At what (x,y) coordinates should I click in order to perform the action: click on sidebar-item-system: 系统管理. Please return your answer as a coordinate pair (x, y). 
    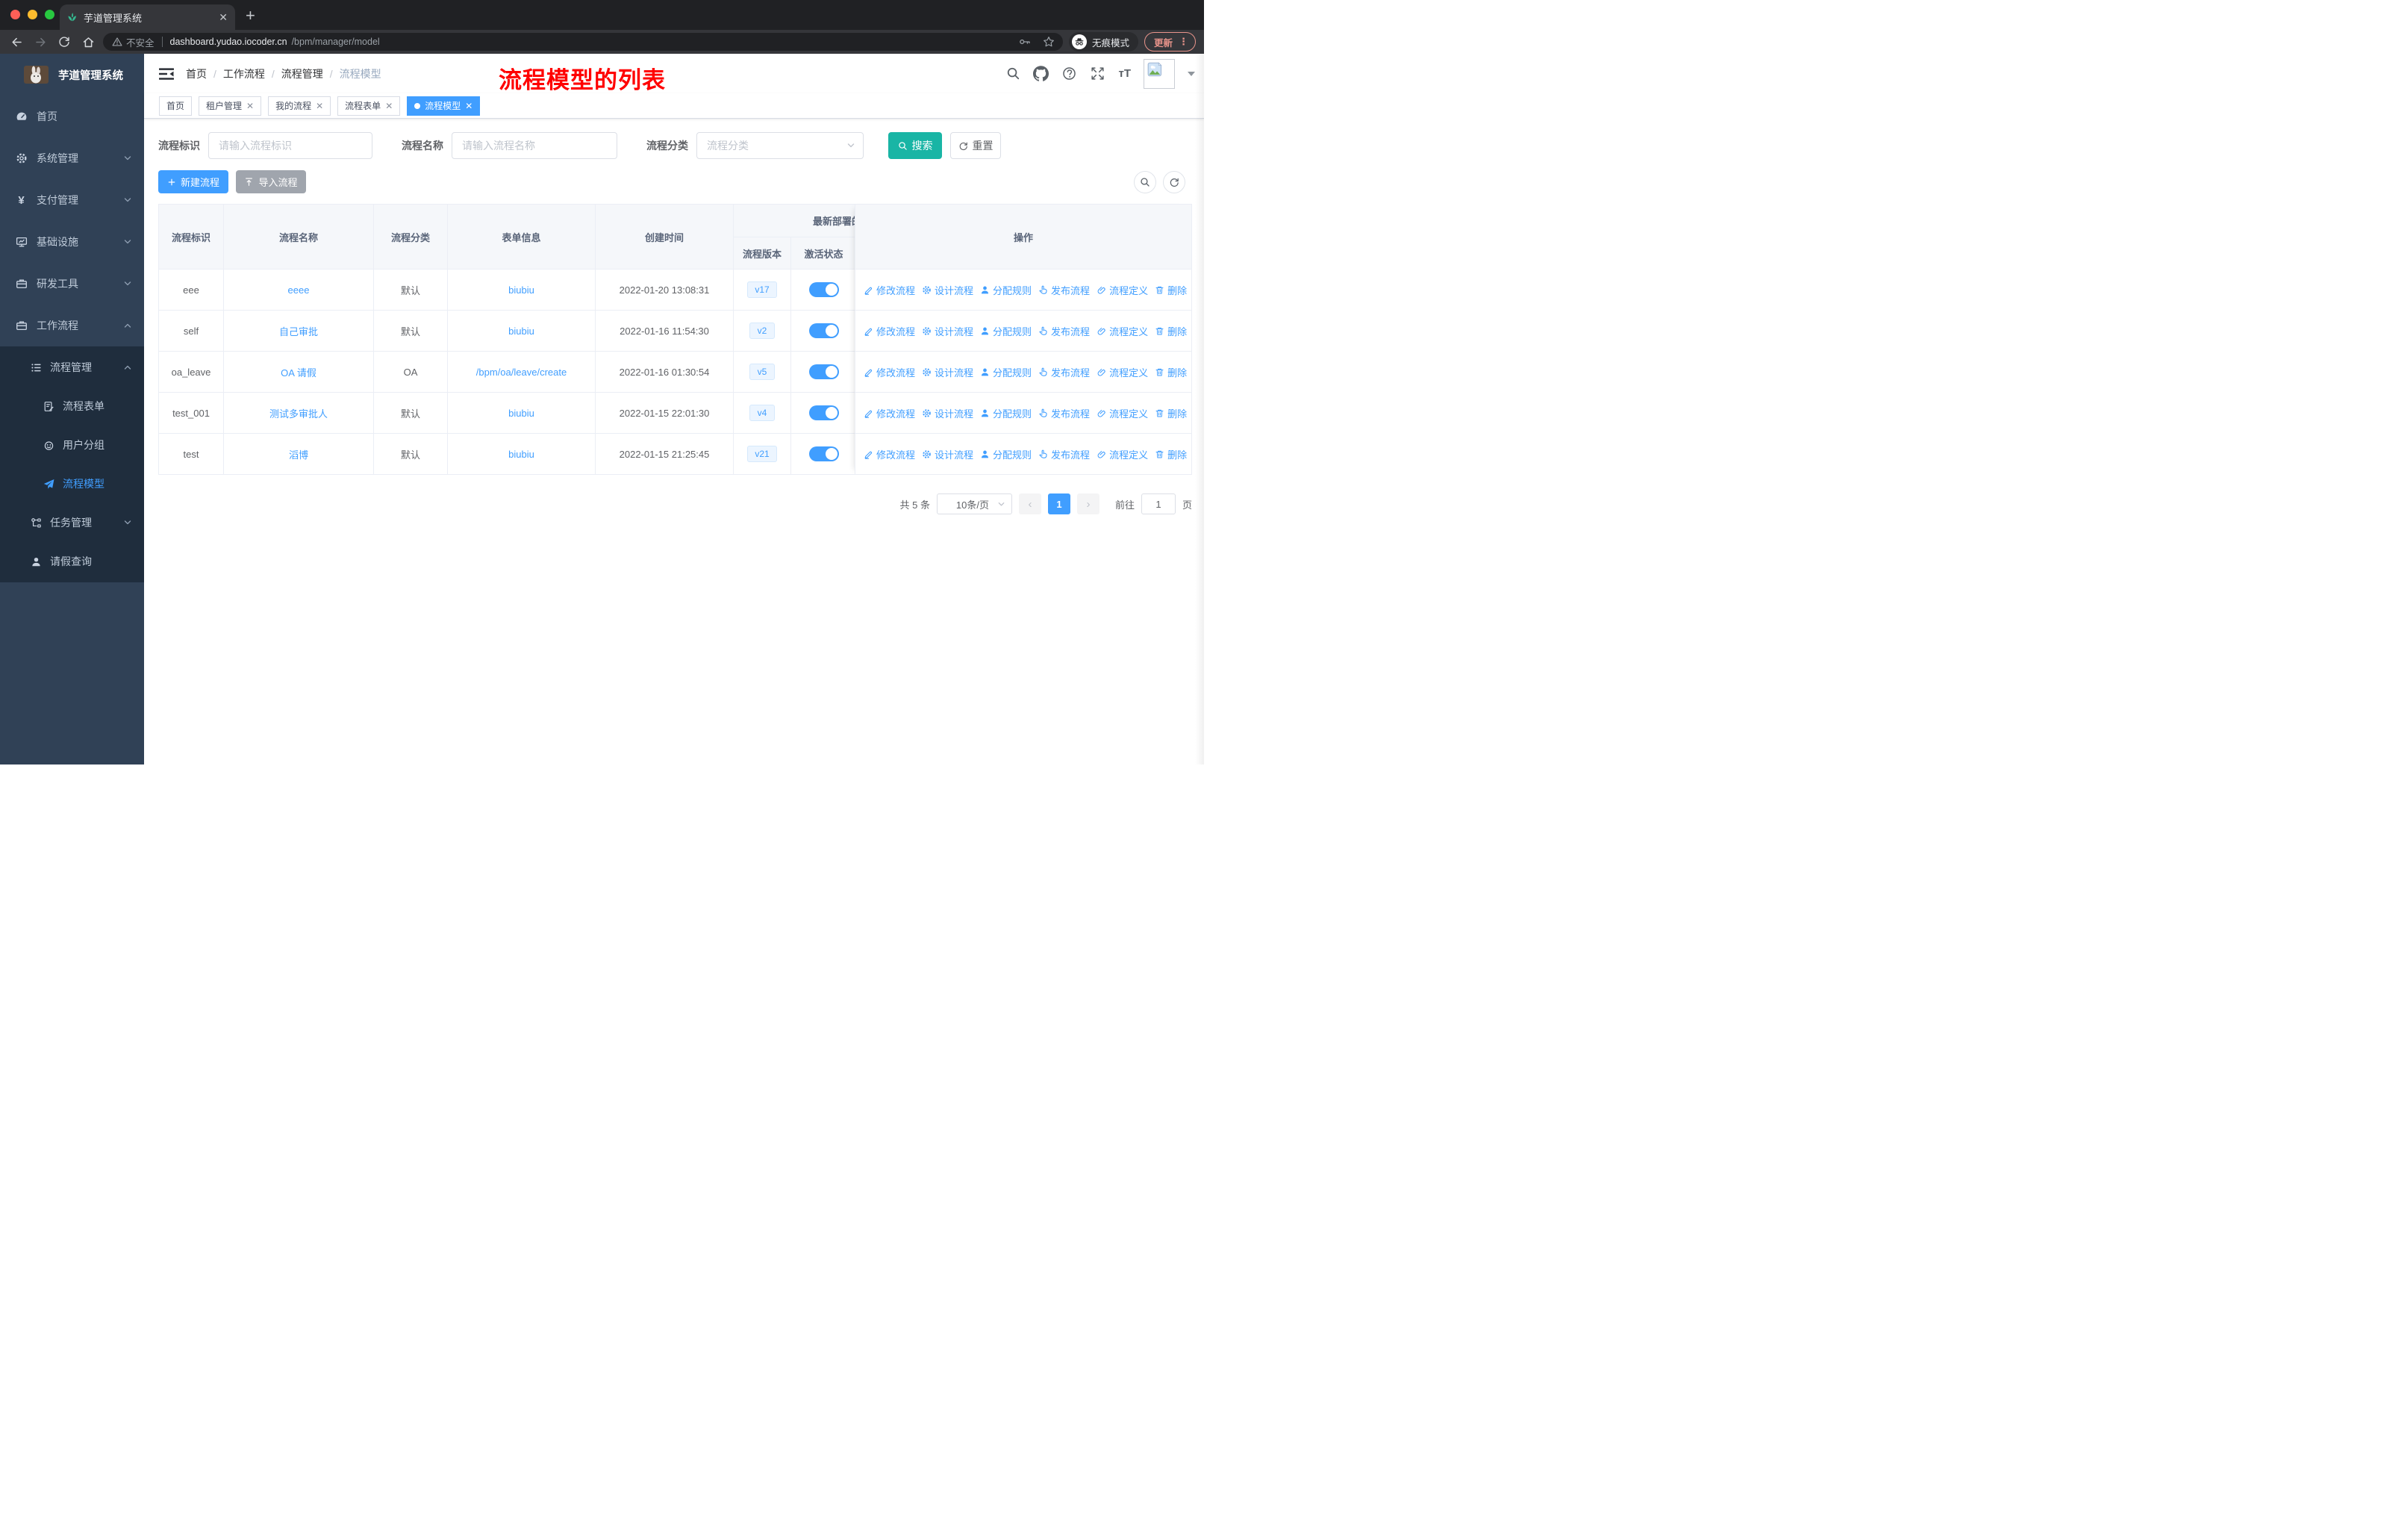
    Looking at the image, I should click on (72, 158).